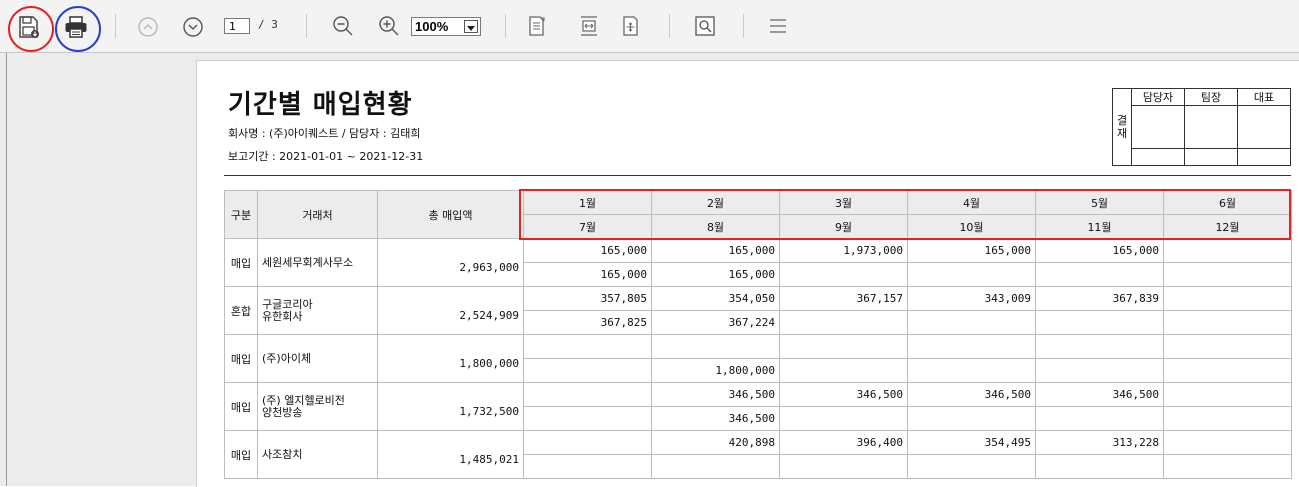  Describe the element at coordinates (715, 322) in the screenshot. I see `month-amount-cell: 367,224` at that location.